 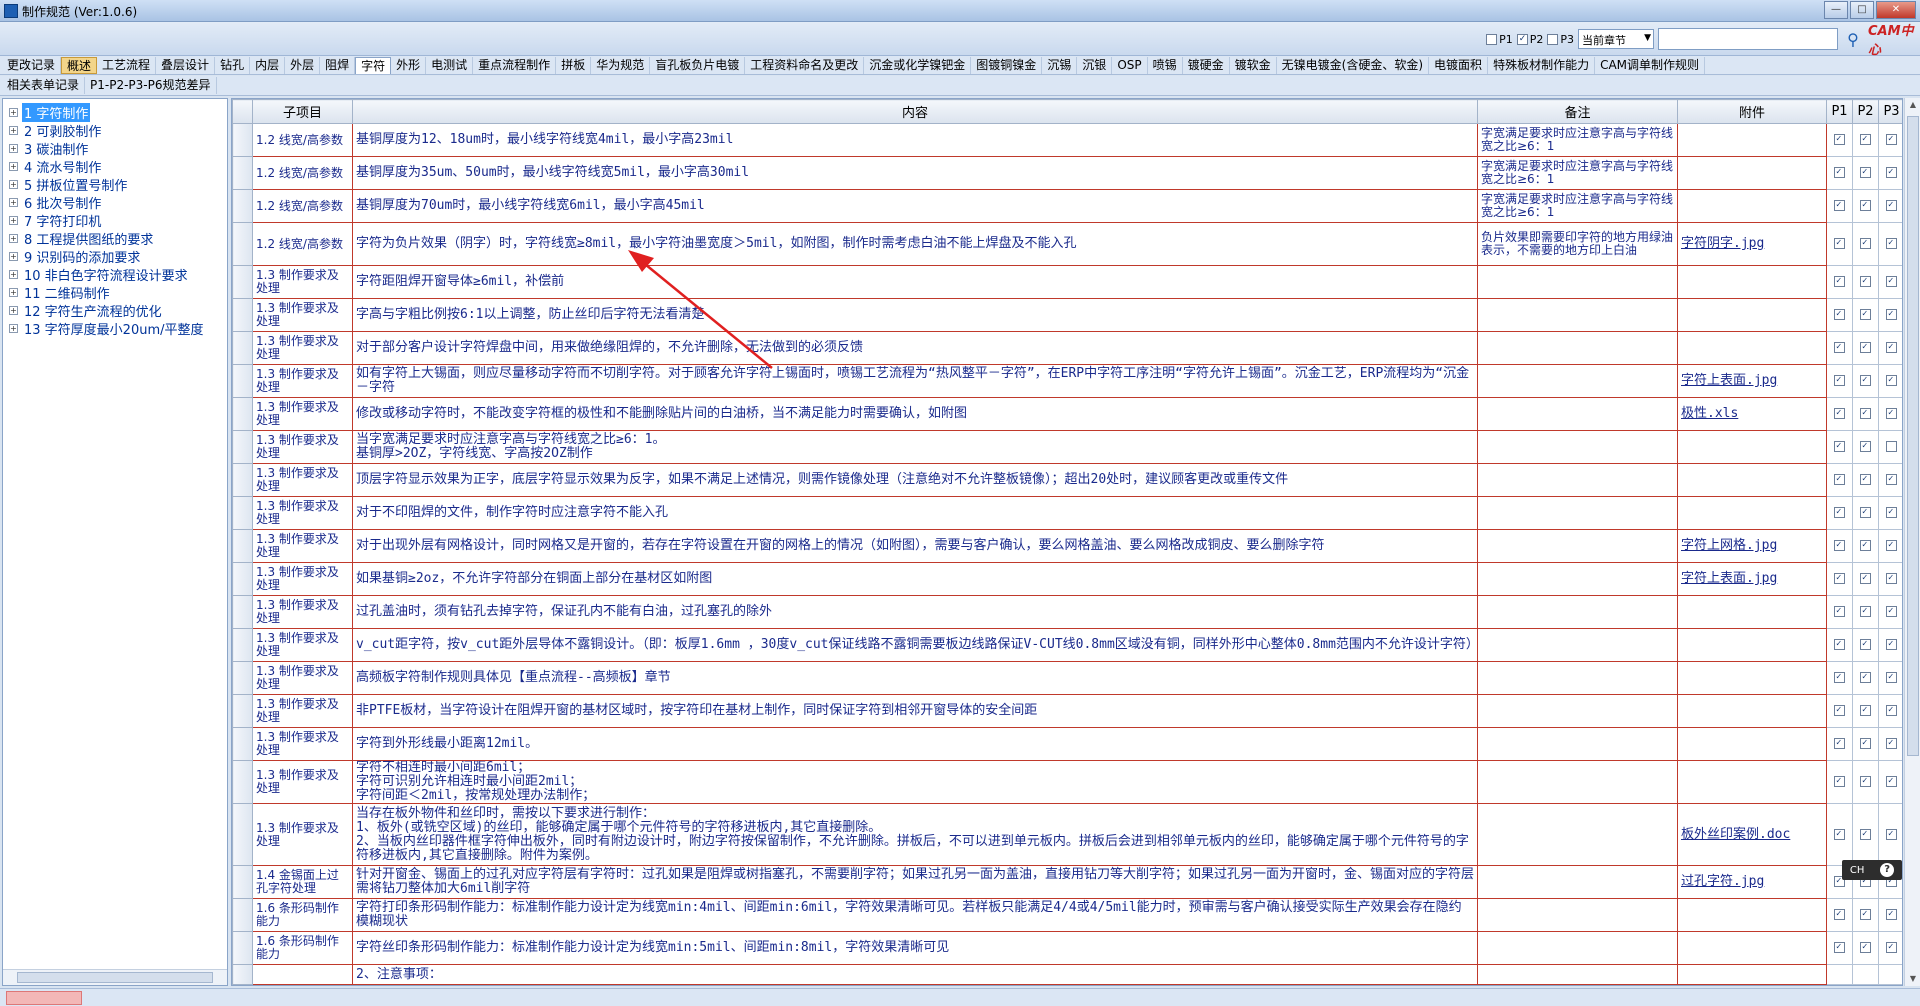 I want to click on tree-item: +3 碳油制作, so click(x=115, y=148).